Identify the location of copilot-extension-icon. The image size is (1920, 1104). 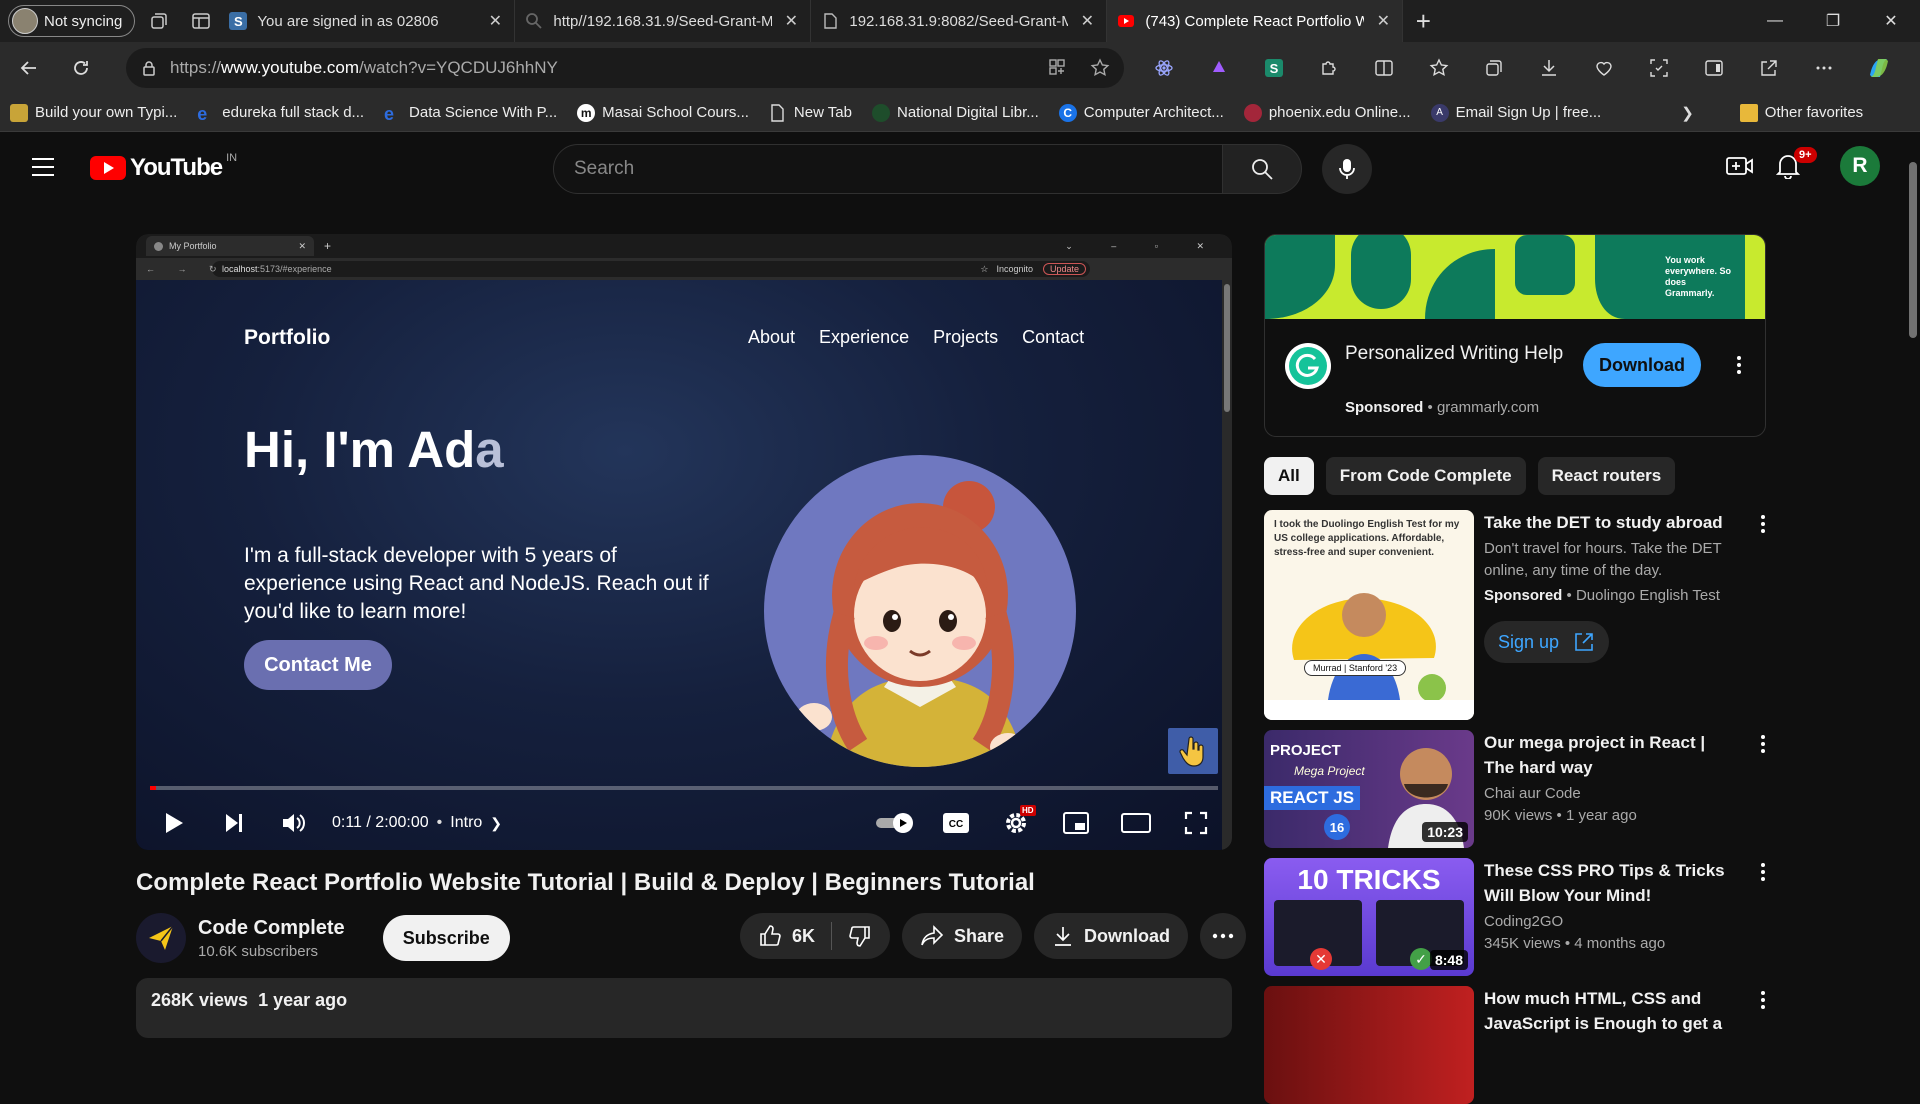
(1219, 68).